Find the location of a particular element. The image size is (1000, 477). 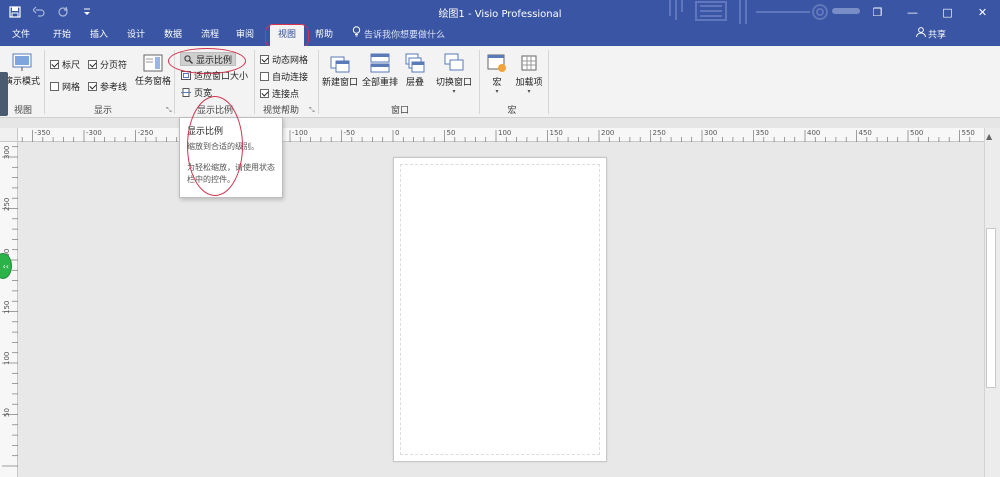

task-panes-button: 任务窗格 is located at coordinates (153, 70).